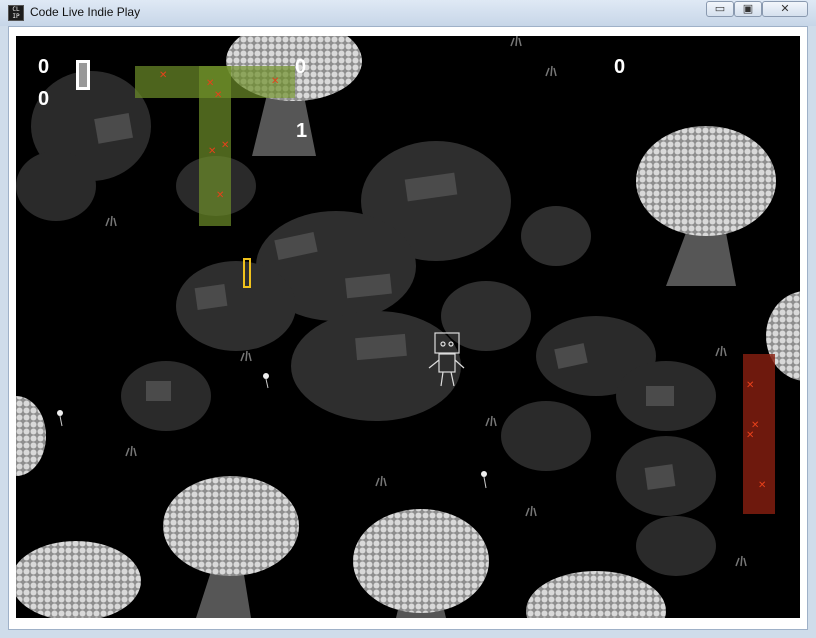 This screenshot has width=816, height=638. Describe the element at coordinates (596, 594) in the screenshot. I see `tree-bottom-right` at that location.